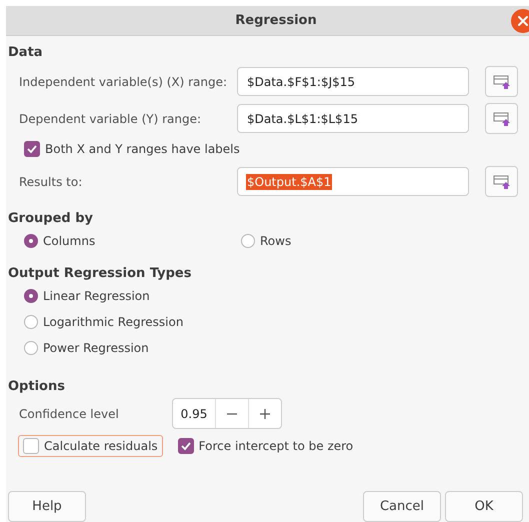  What do you see at coordinates (123, 81) in the screenshot?
I see `field-label: Independent variable(s) (X) range:` at bounding box center [123, 81].